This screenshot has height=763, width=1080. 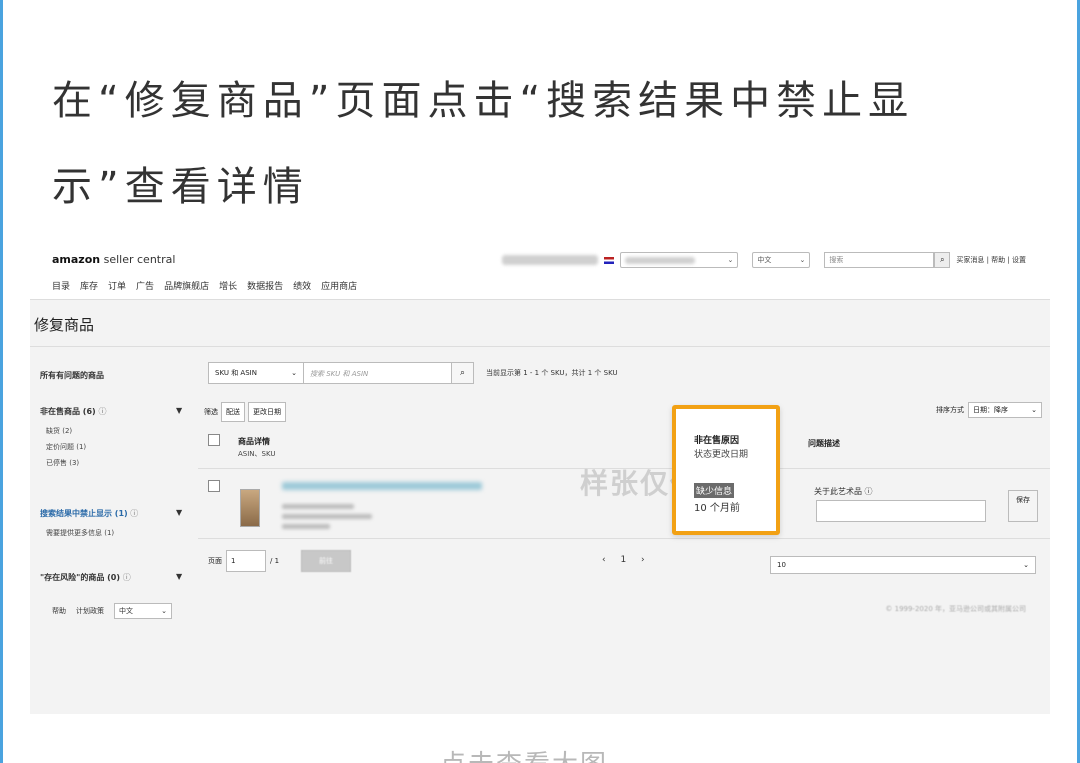 I want to click on product-condition-blurred, so click(x=306, y=526).